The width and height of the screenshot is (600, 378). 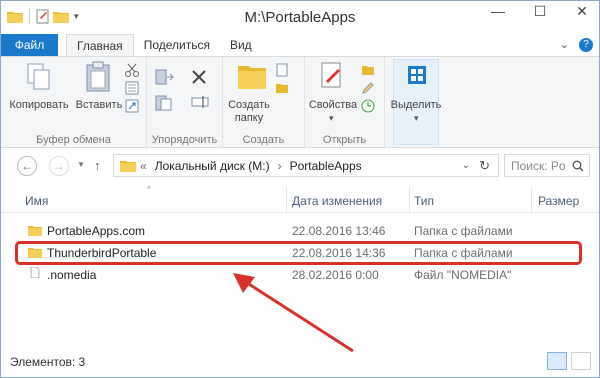 I want to click on details-view-button, so click(x=557, y=361).